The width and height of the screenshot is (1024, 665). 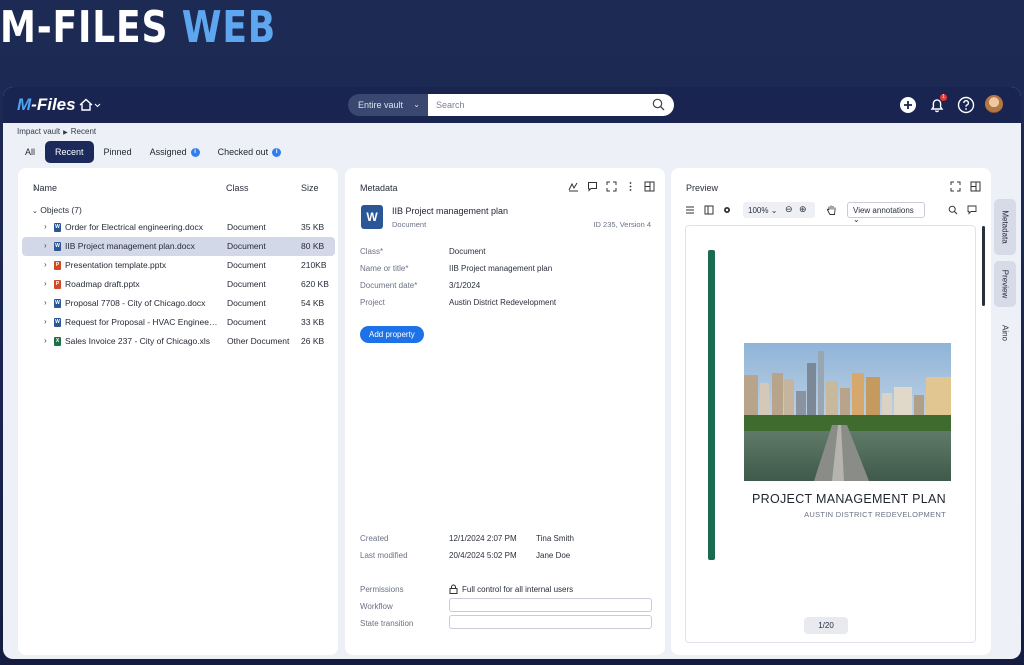 I want to click on tab-checked-out-label: Checked out, so click(x=243, y=152).